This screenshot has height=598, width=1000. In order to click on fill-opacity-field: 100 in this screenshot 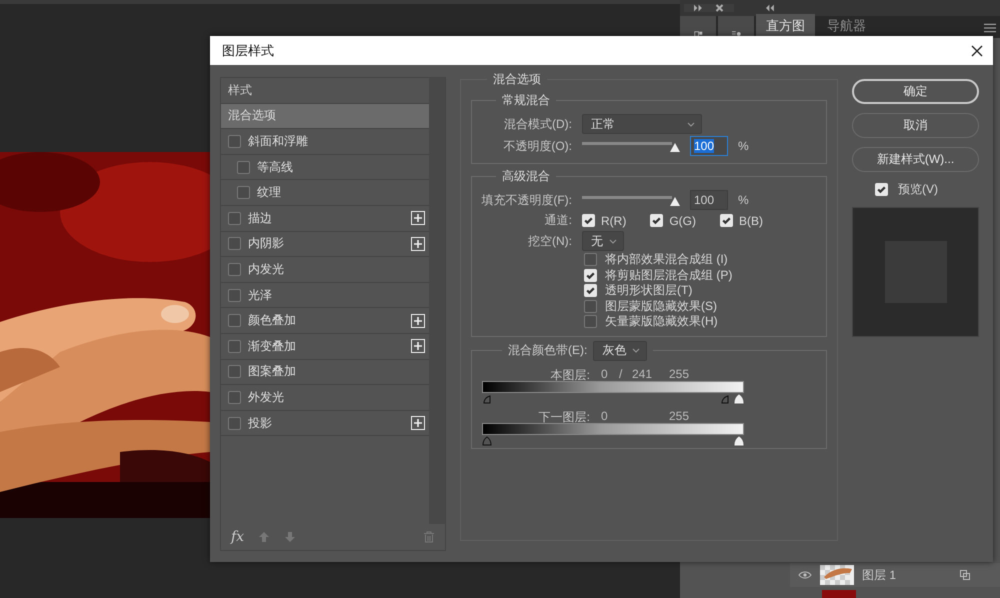, I will do `click(709, 200)`.